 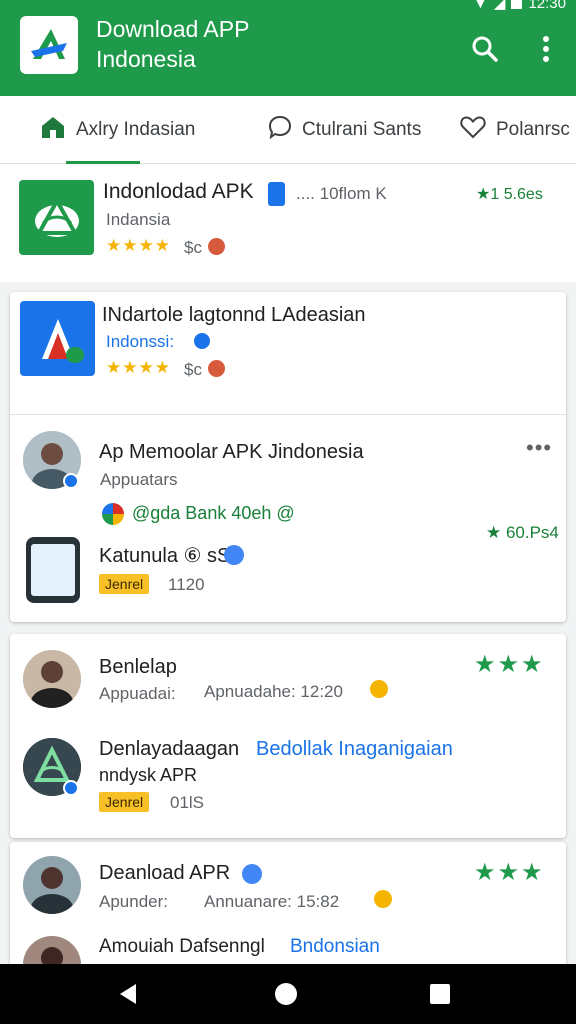 I want to click on status-time: 12:30, so click(x=547, y=6).